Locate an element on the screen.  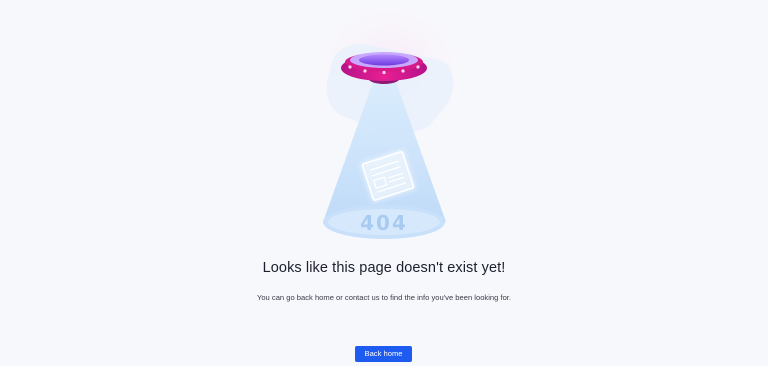
error-code-label: 404 is located at coordinates (384, 223).